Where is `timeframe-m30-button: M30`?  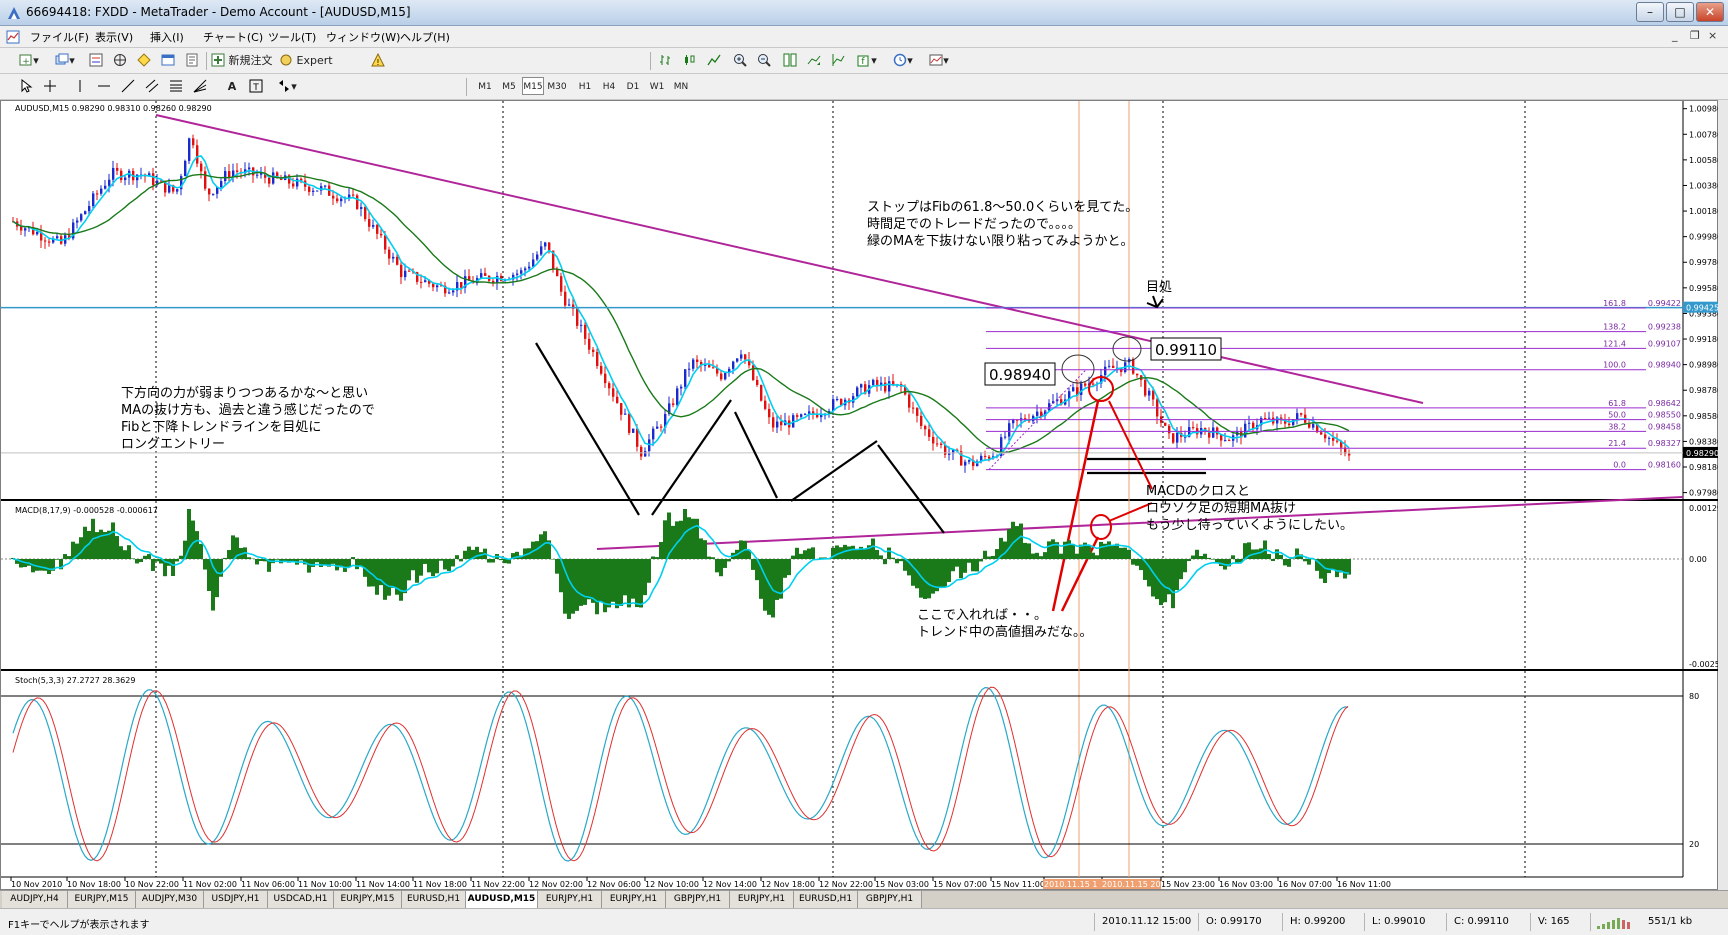 timeframe-m30-button: M30 is located at coordinates (557, 86).